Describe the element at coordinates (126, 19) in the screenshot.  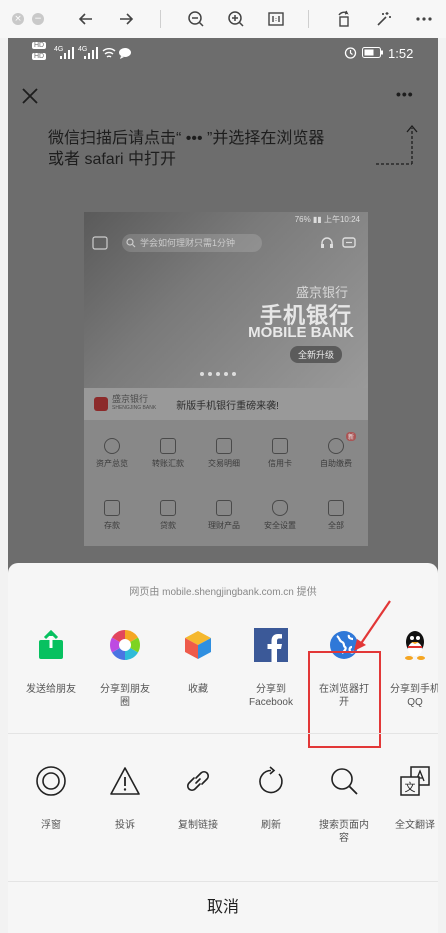
I see `forward-arrow-icon` at that location.